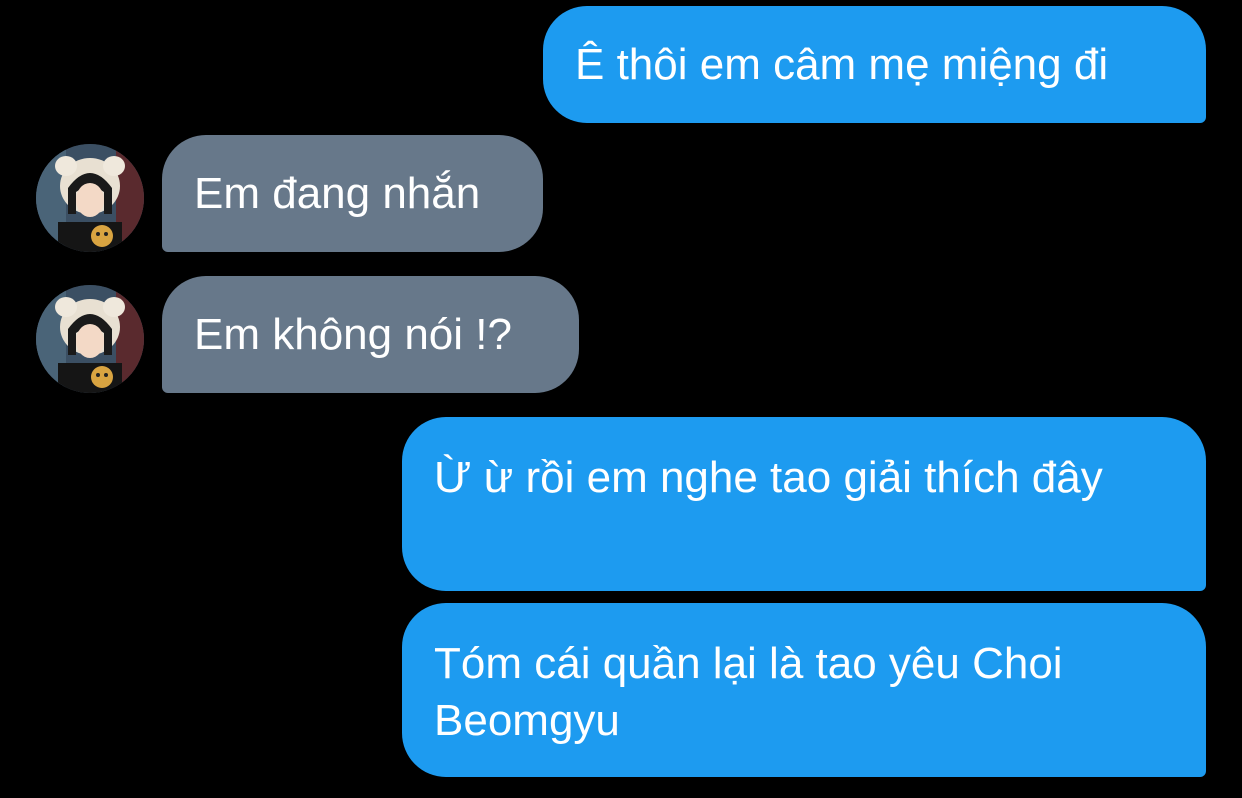 The height and width of the screenshot is (798, 1242). I want to click on message-text: Em đang nhắn, so click(337, 193).